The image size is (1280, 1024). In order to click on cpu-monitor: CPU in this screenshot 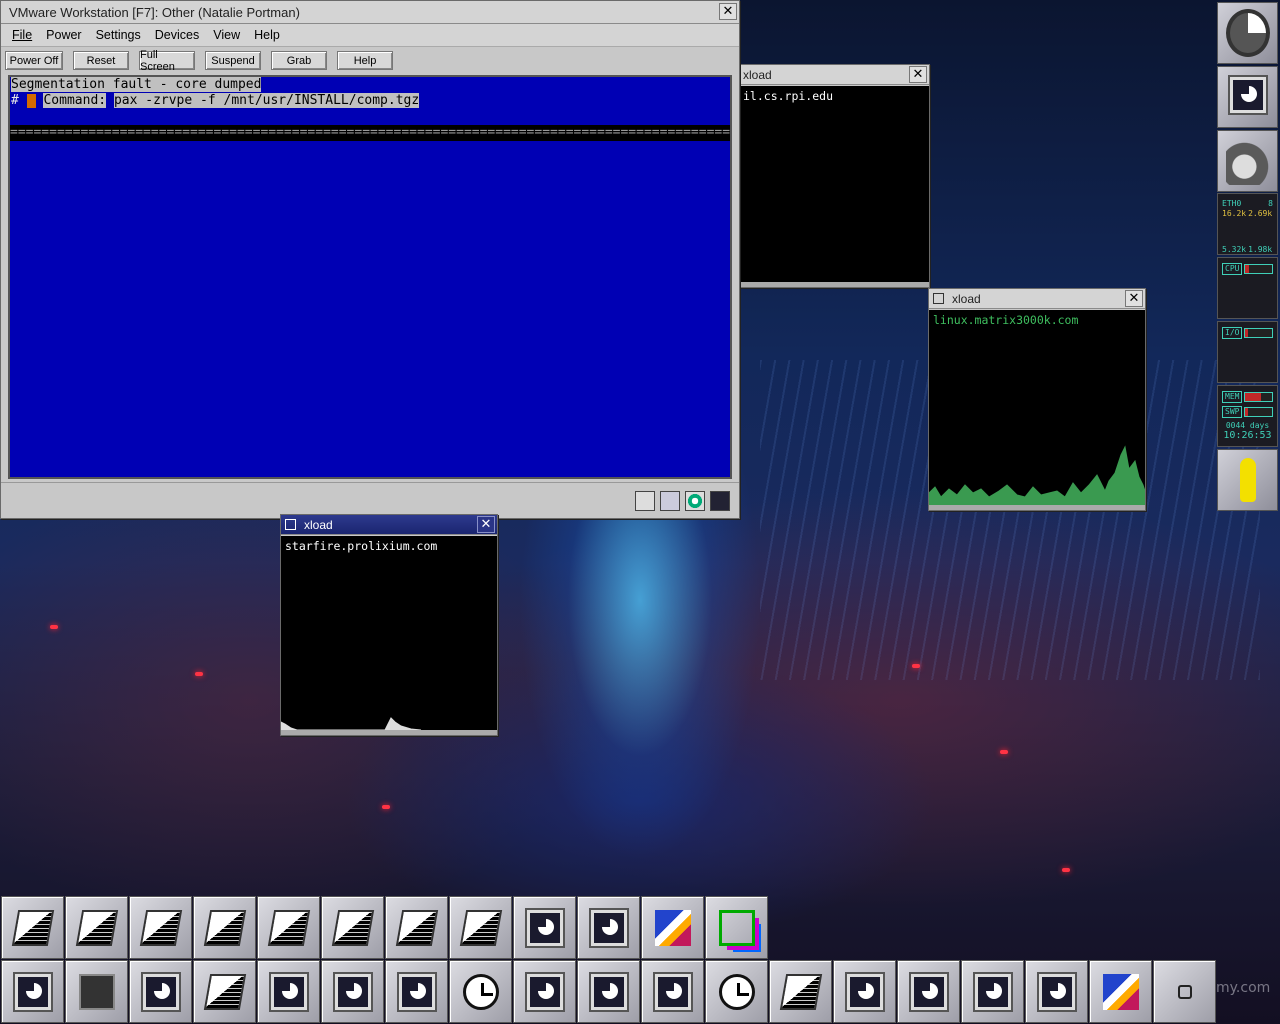, I will do `click(1247, 288)`.